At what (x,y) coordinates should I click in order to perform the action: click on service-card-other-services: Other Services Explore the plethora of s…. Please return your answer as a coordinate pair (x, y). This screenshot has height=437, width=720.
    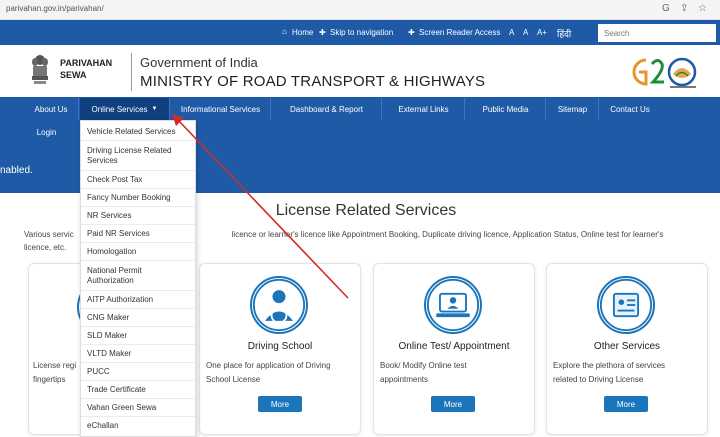
    Looking at the image, I should click on (627, 349).